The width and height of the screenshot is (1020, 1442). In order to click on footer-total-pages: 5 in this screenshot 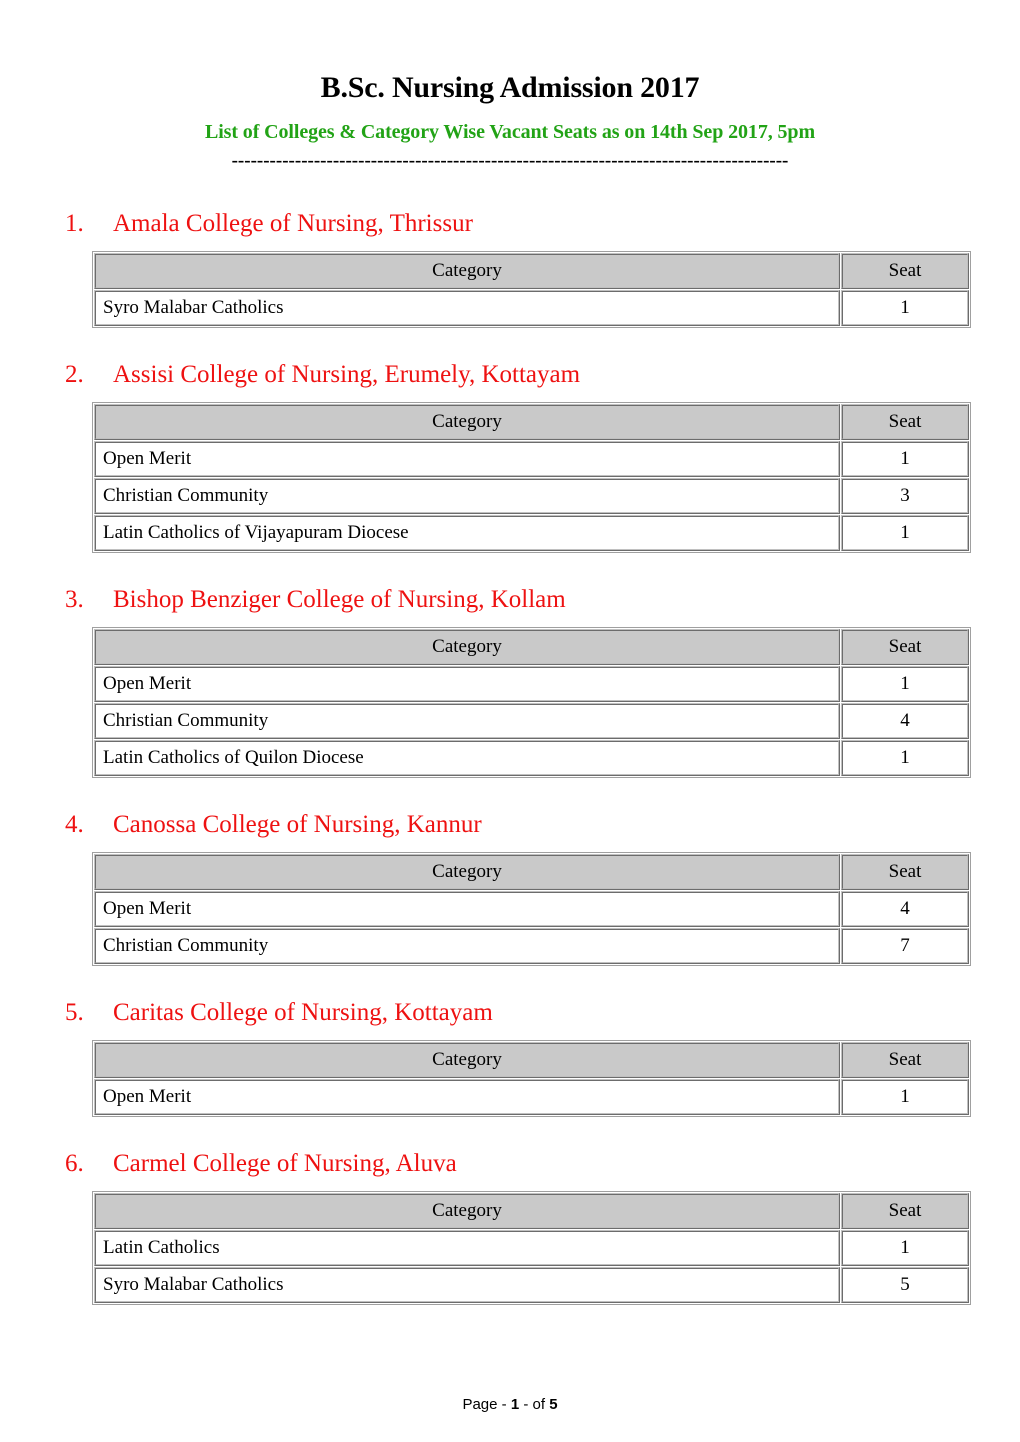, I will do `click(553, 1404)`.